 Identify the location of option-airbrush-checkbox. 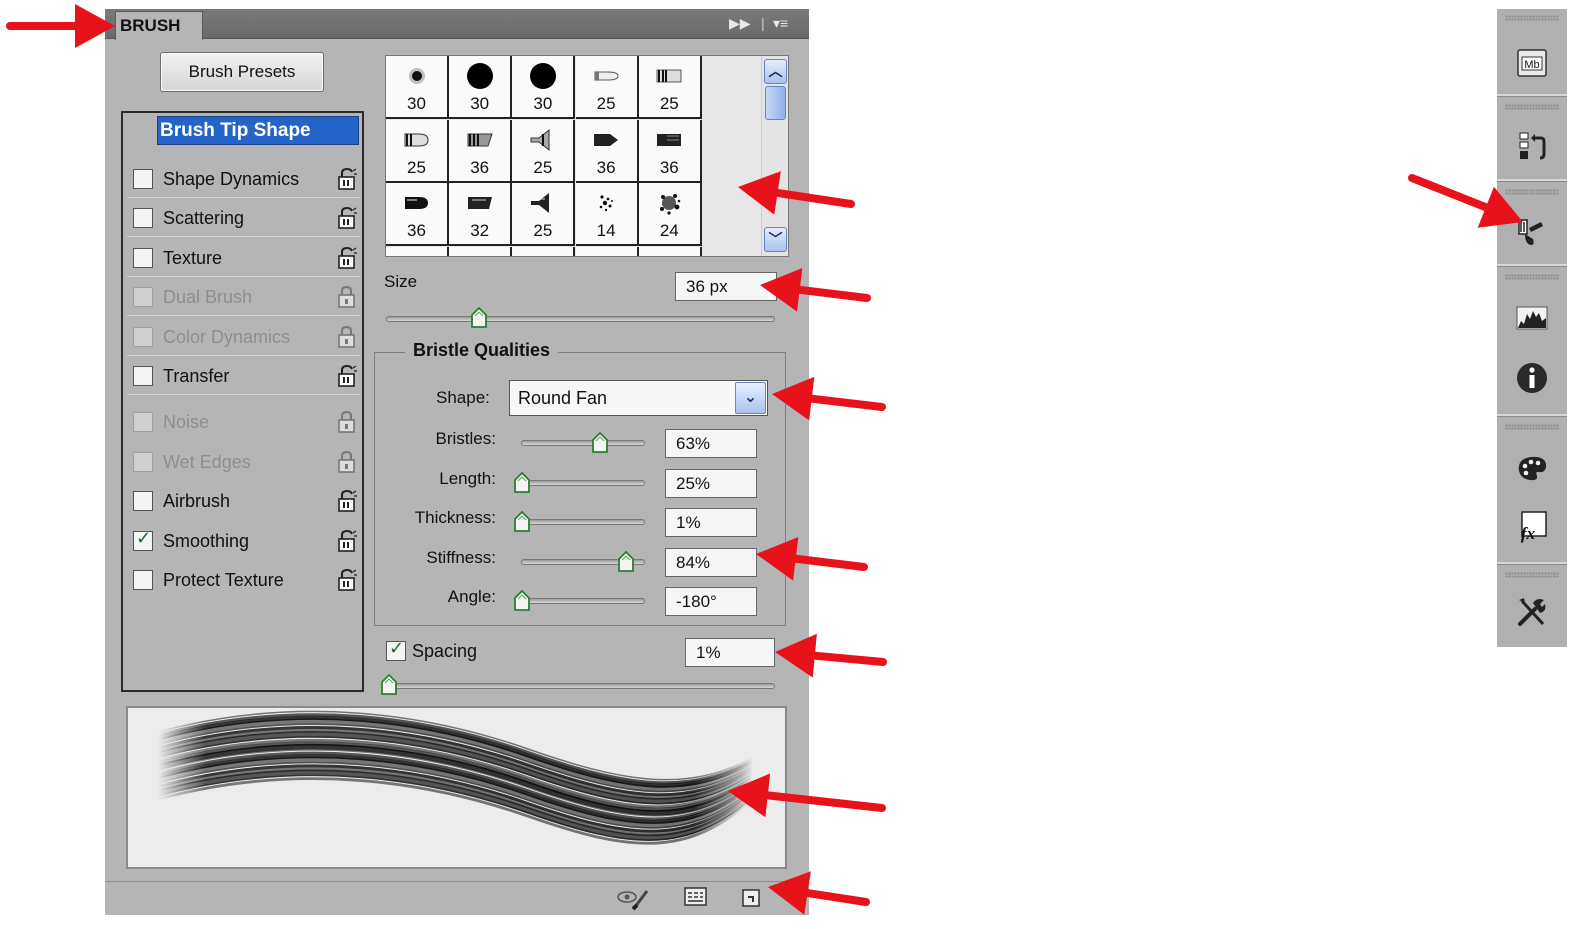
(143, 501).